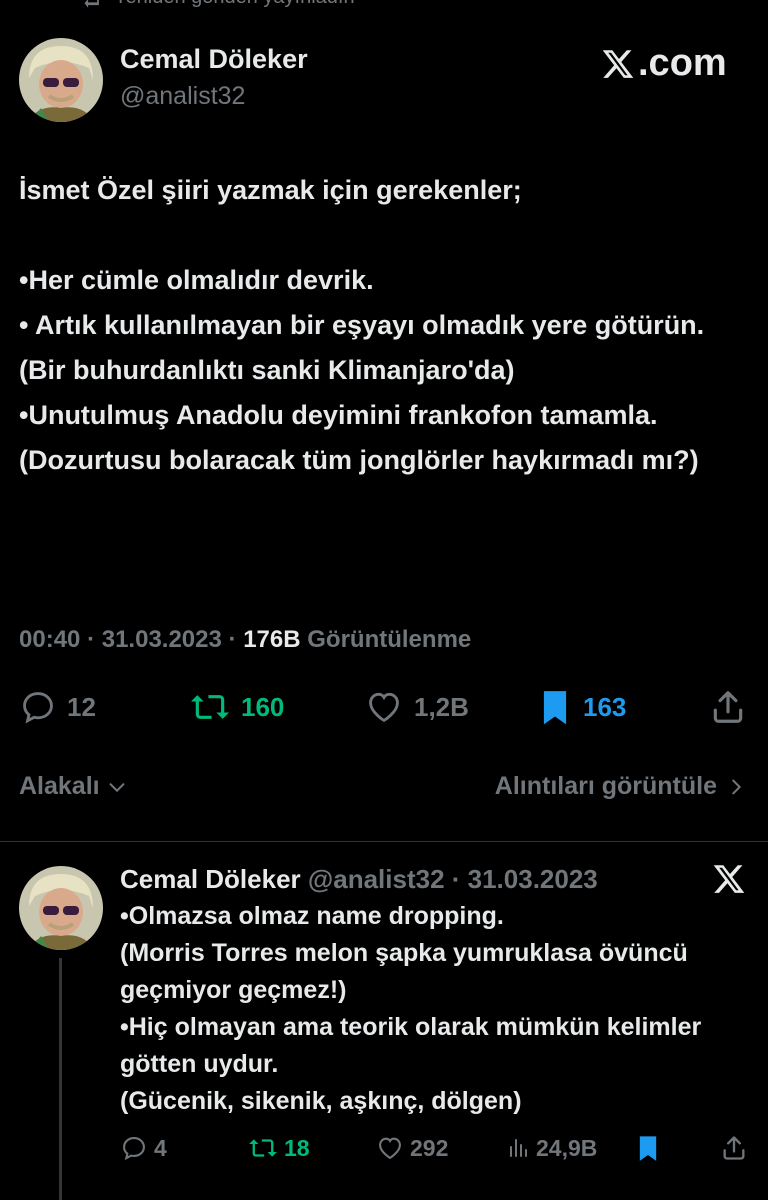 The height and width of the screenshot is (1200, 768). I want to click on view-quotes-link: Alıntıları görüntüle, so click(621, 786).